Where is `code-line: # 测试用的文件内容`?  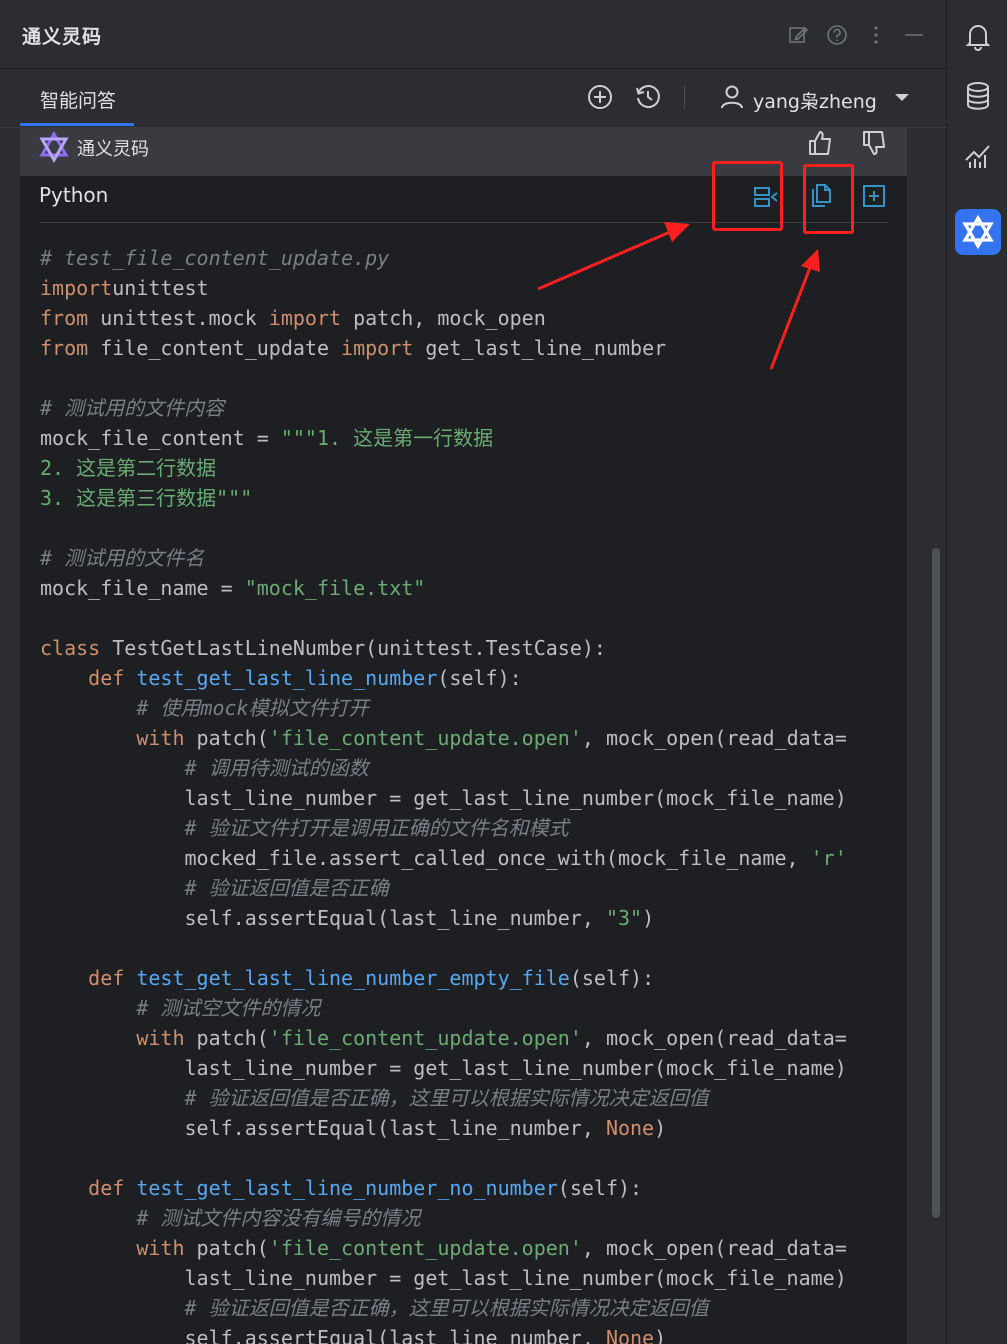
code-line: # 测试用的文件内容 is located at coordinates (473, 408).